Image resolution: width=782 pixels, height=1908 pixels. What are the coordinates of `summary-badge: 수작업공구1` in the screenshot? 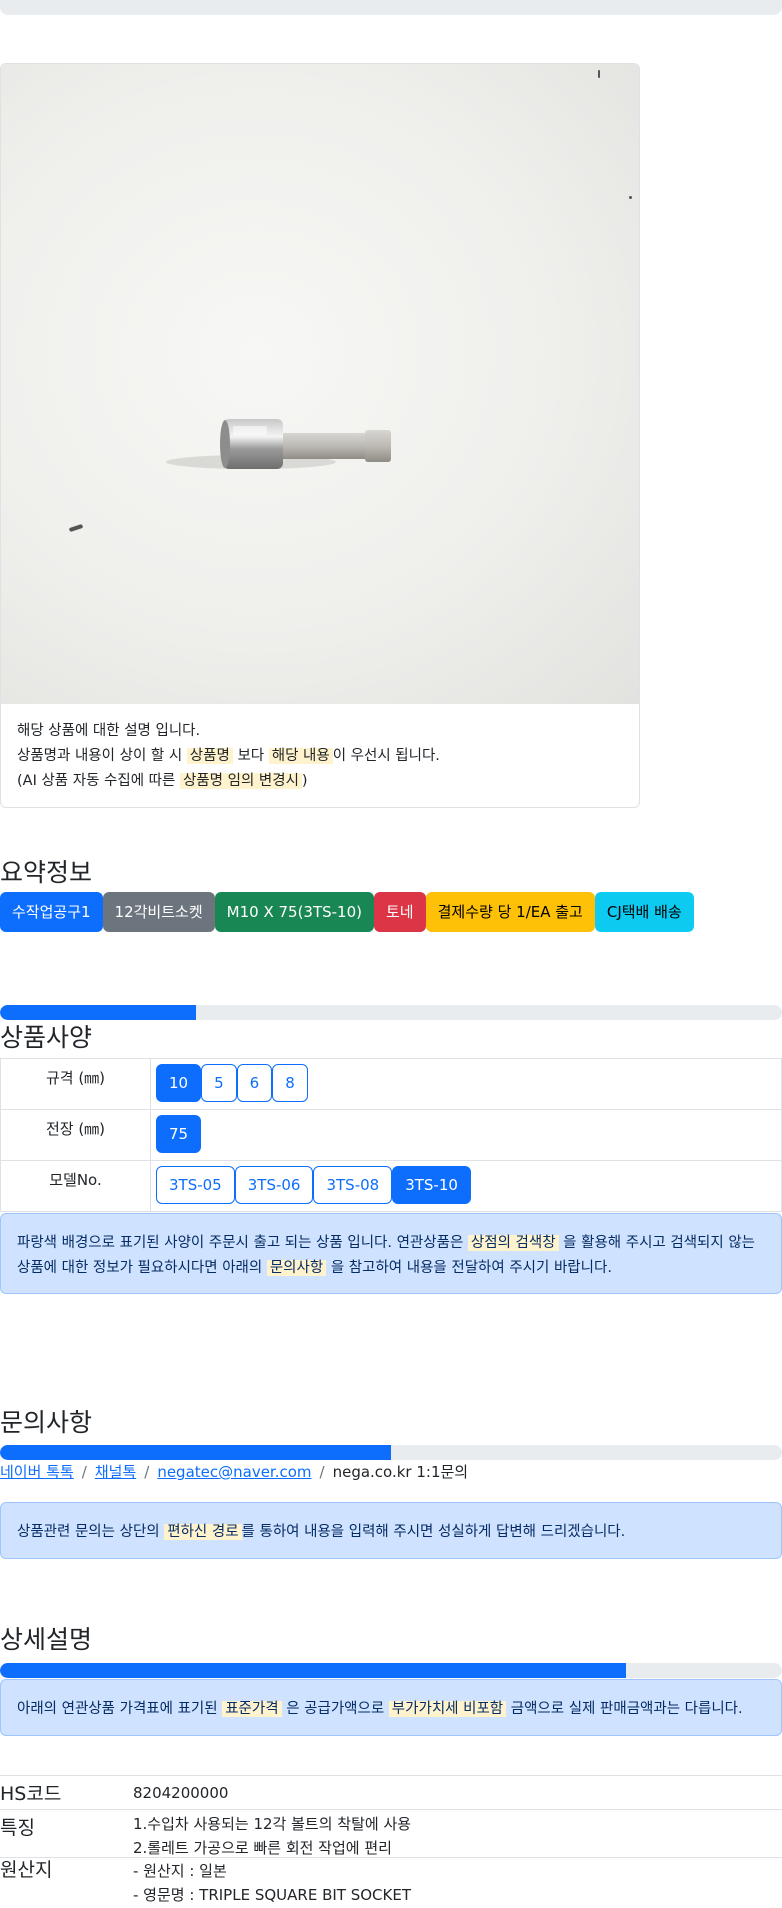 It's located at (51, 912).